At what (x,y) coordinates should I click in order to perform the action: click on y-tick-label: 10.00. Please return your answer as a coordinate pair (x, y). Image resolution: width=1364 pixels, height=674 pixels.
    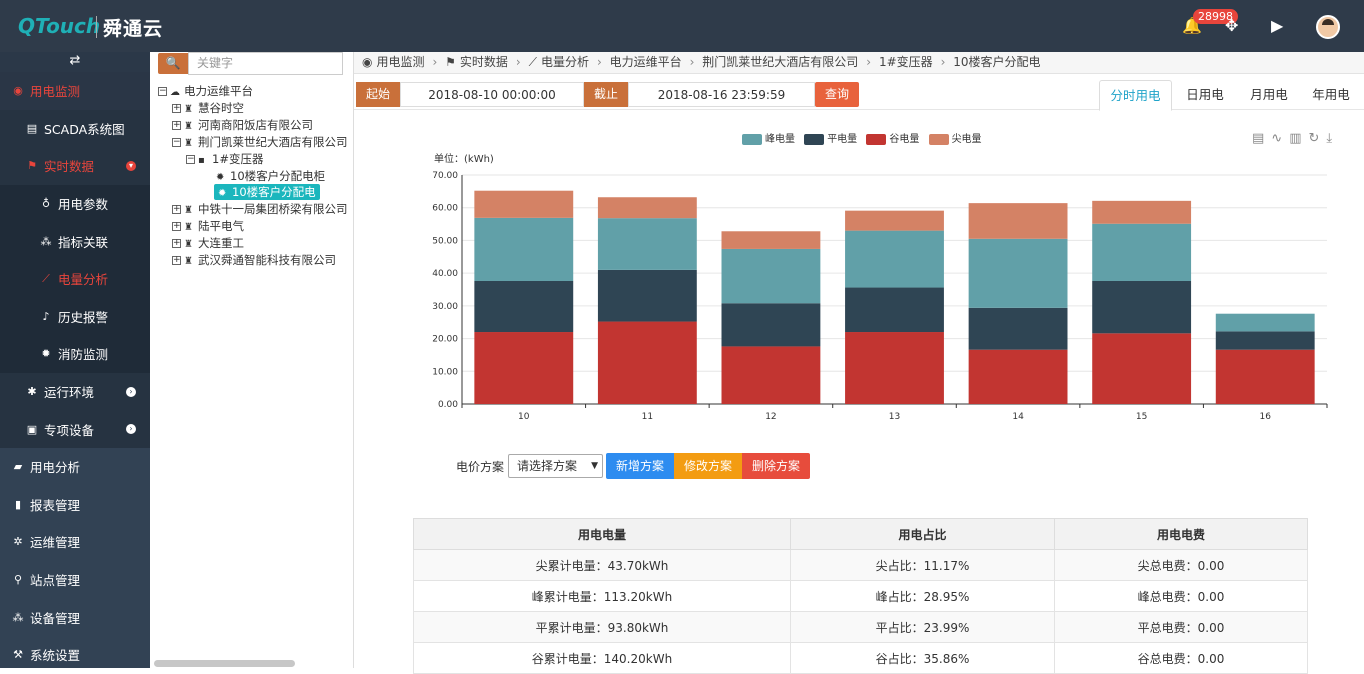
    Looking at the image, I should click on (445, 372).